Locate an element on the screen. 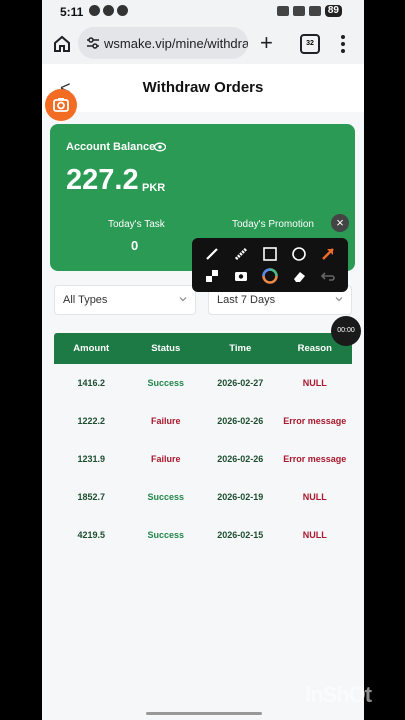 This screenshot has height=720, width=405. table-row: 1852.7 Success 2026-02-19 NULL is located at coordinates (203, 497).